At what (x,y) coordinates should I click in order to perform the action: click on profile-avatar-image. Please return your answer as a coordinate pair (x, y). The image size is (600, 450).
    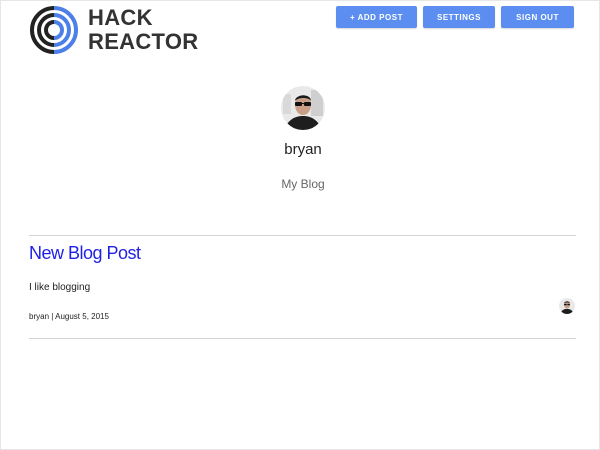
    Looking at the image, I should click on (303, 108).